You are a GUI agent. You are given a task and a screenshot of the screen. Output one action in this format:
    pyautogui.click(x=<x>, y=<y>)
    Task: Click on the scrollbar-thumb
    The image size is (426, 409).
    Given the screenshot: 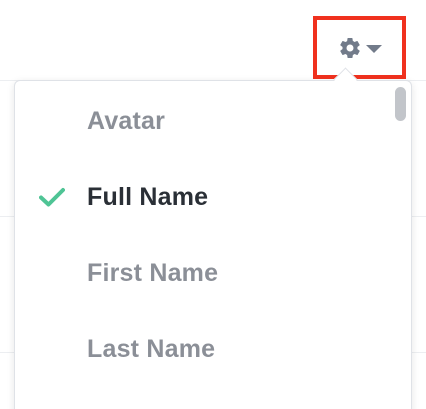 What is the action you would take?
    pyautogui.click(x=400, y=104)
    